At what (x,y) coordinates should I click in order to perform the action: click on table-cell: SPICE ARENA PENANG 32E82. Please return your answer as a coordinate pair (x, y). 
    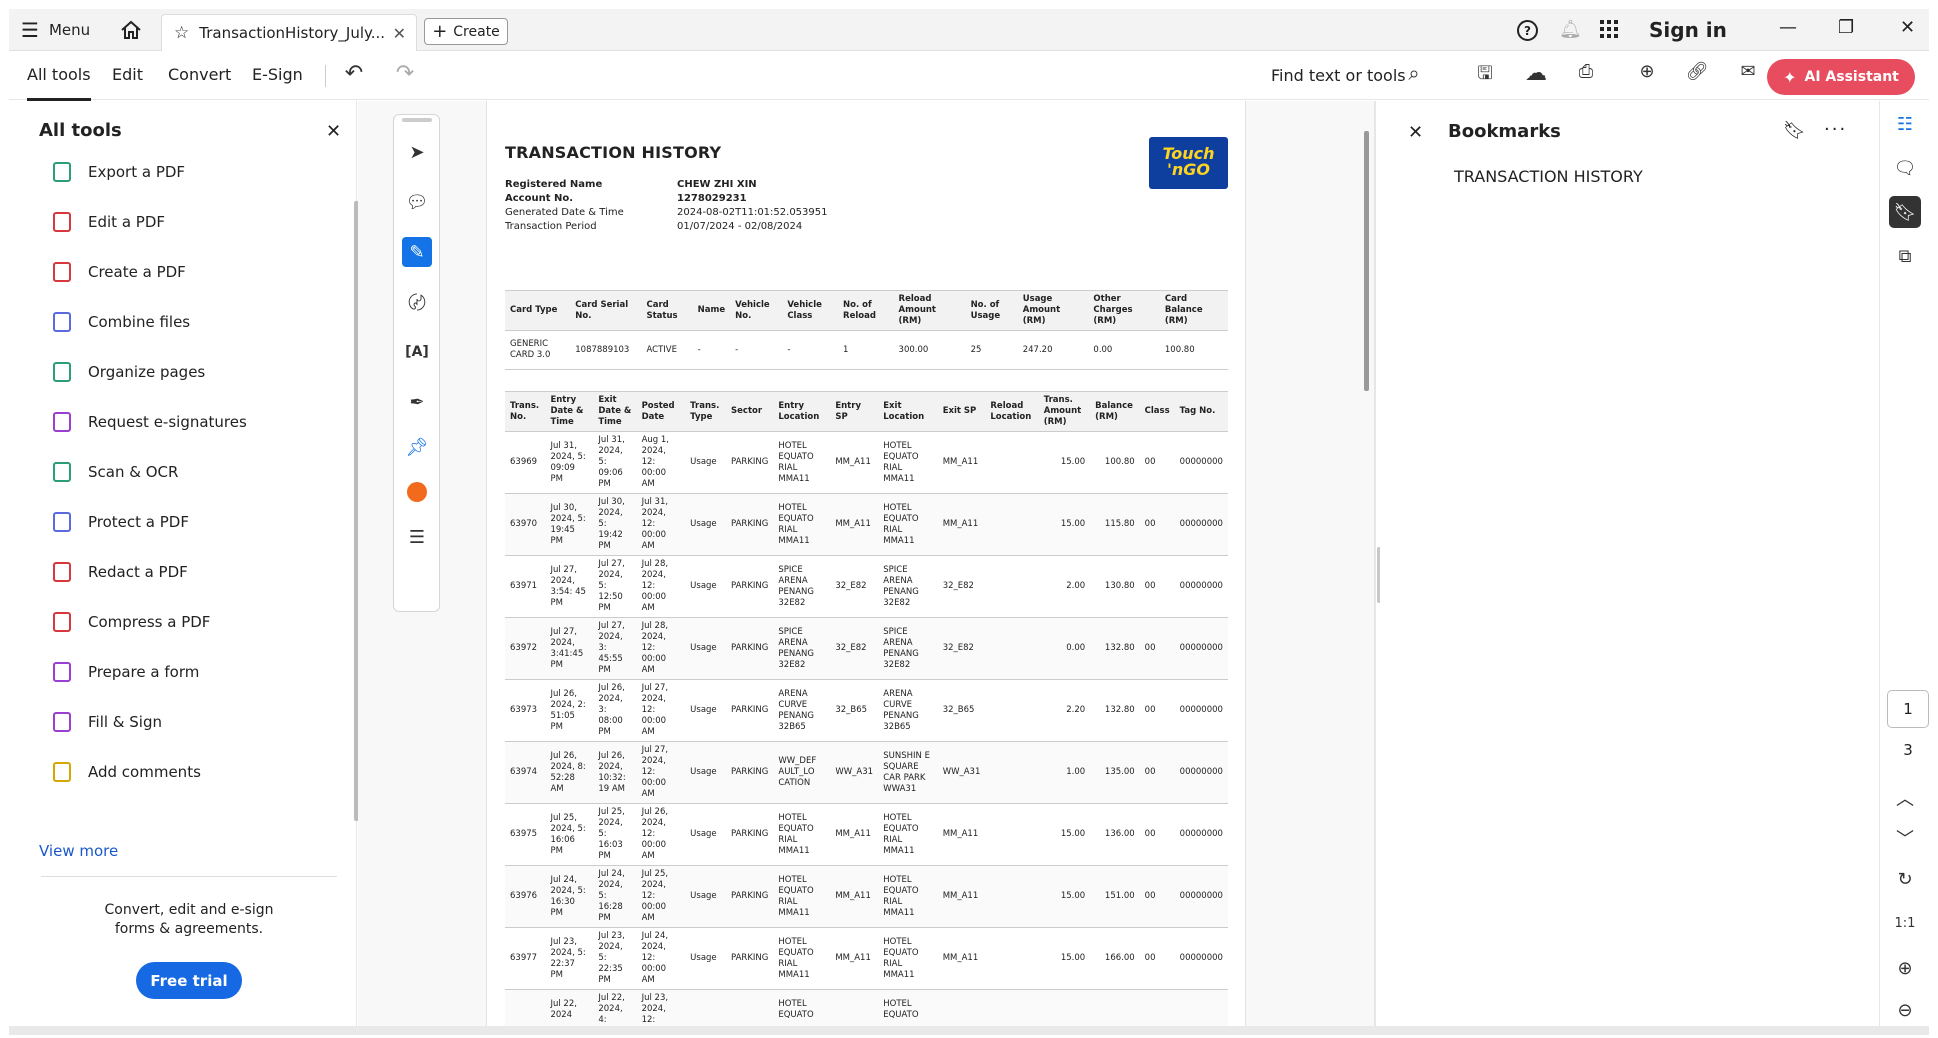
    Looking at the image, I should click on (908, 648).